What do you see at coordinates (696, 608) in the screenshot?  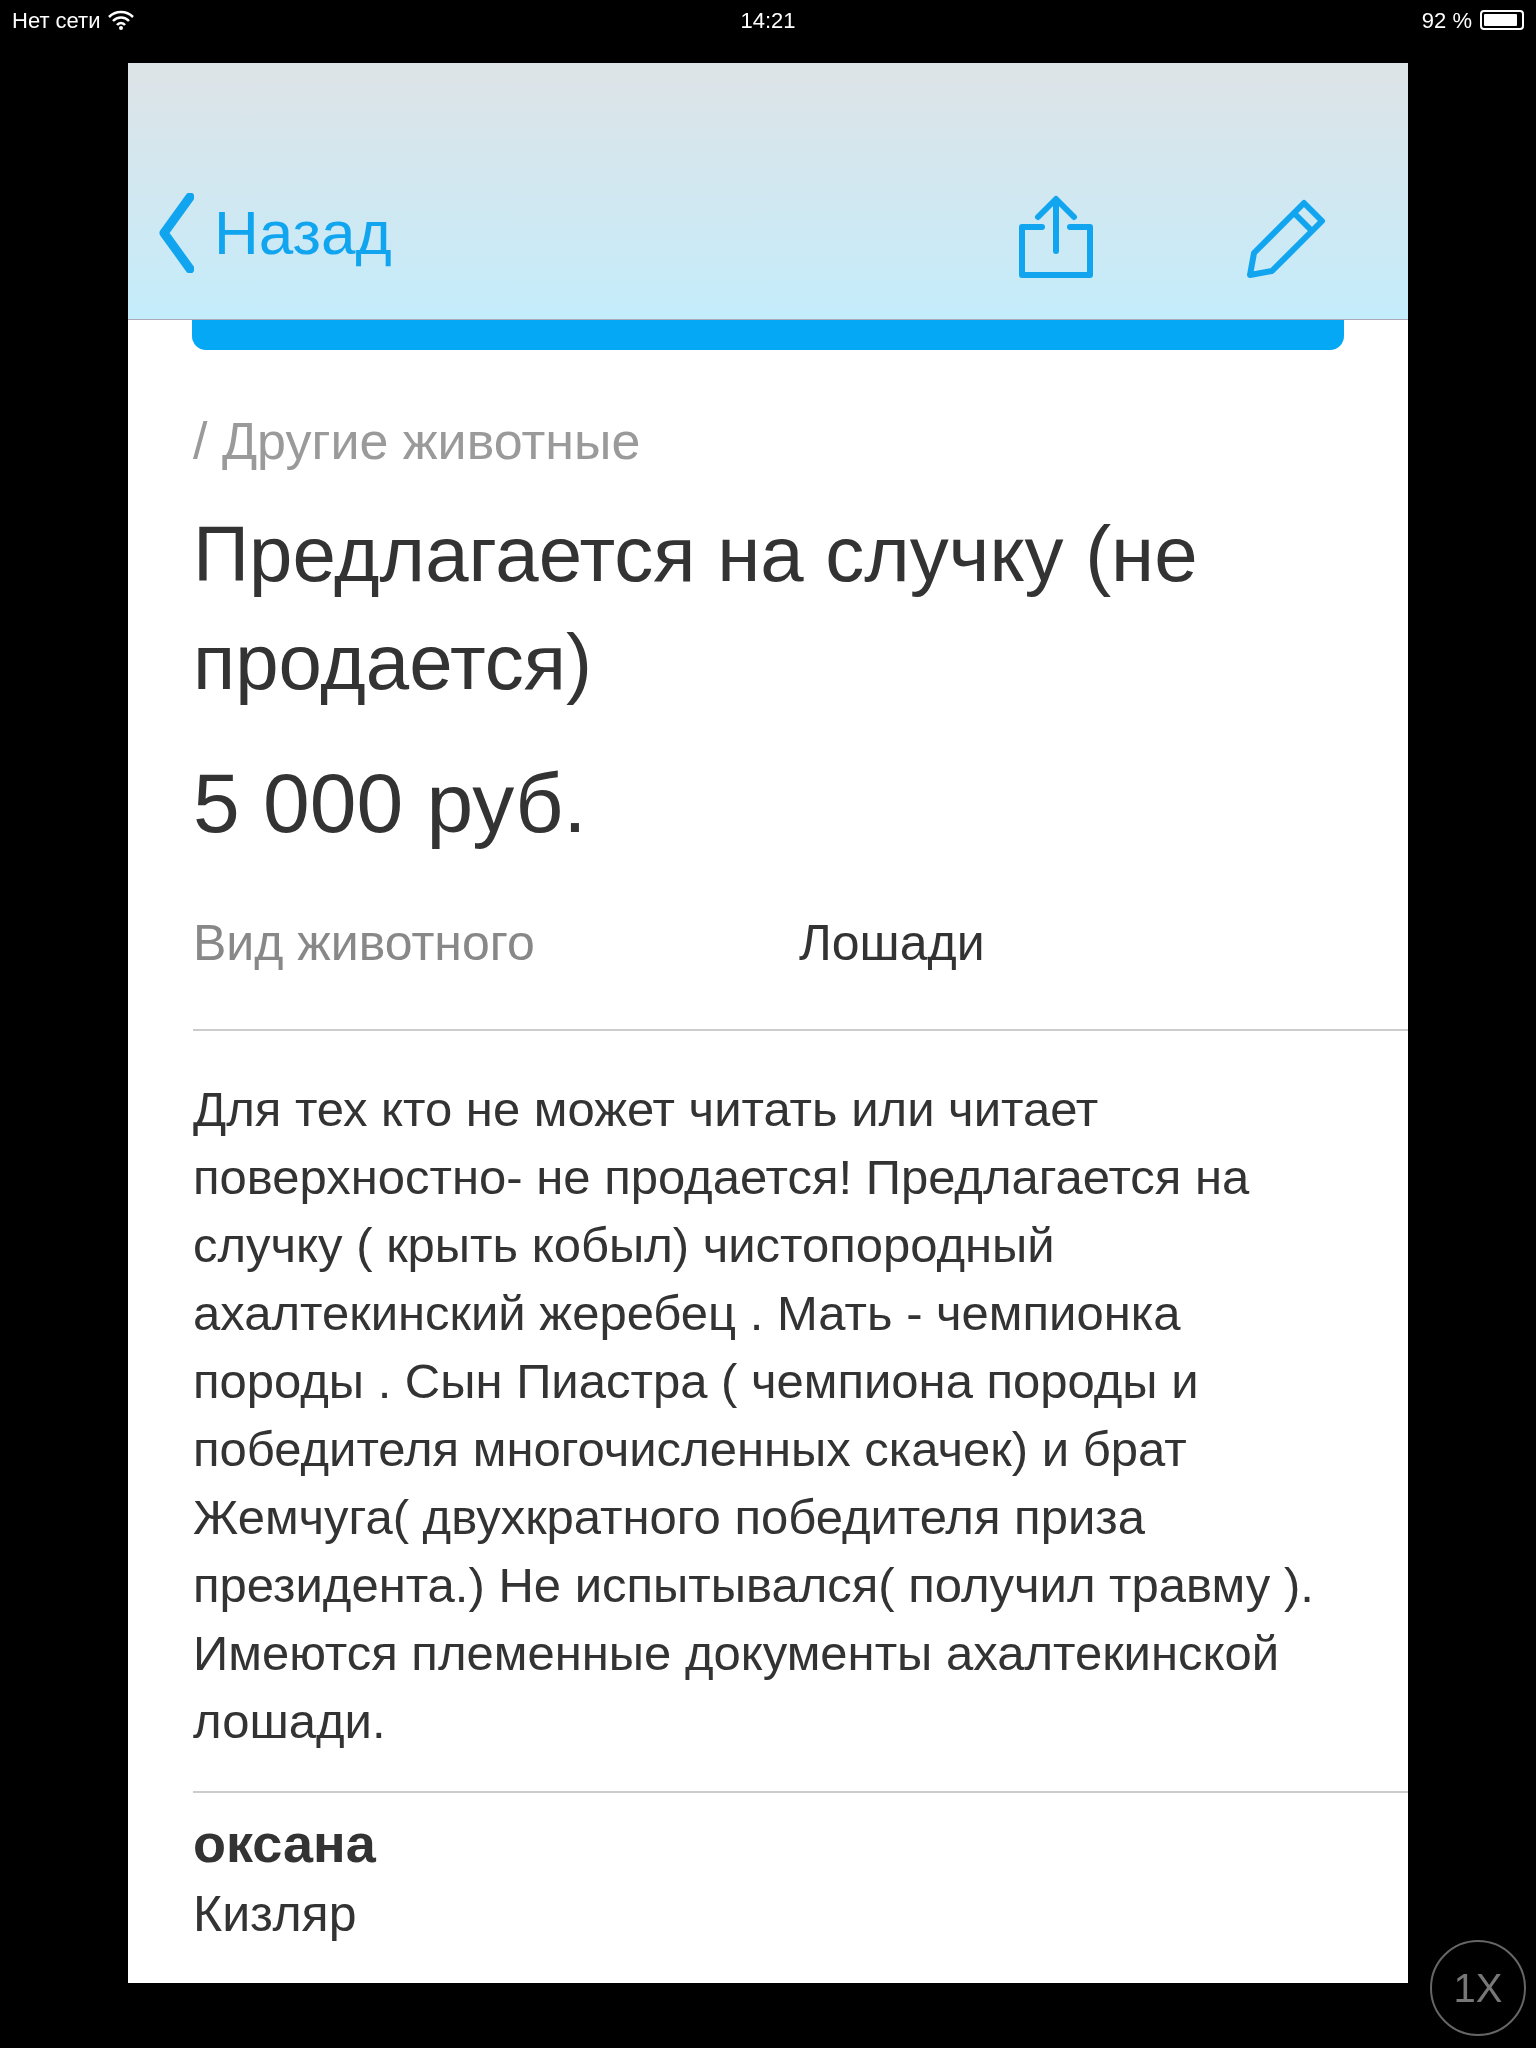 I see `listing-title: Предлагается на случку (не продается)` at bounding box center [696, 608].